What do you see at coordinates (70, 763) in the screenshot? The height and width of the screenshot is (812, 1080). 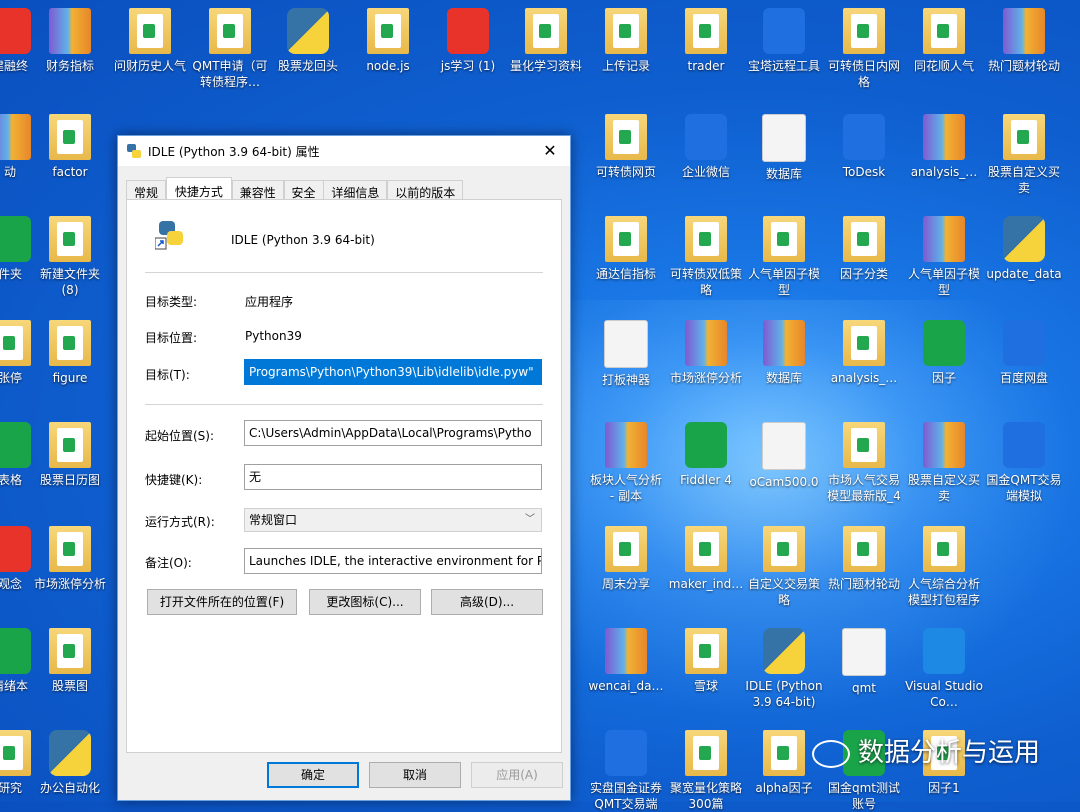 I see `desktop-icon: 办公自动化` at bounding box center [70, 763].